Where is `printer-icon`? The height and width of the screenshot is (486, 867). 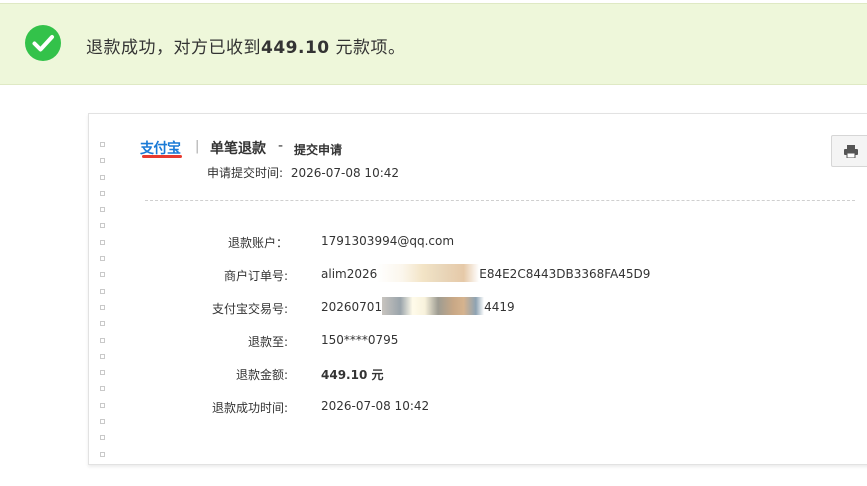 printer-icon is located at coordinates (851, 151).